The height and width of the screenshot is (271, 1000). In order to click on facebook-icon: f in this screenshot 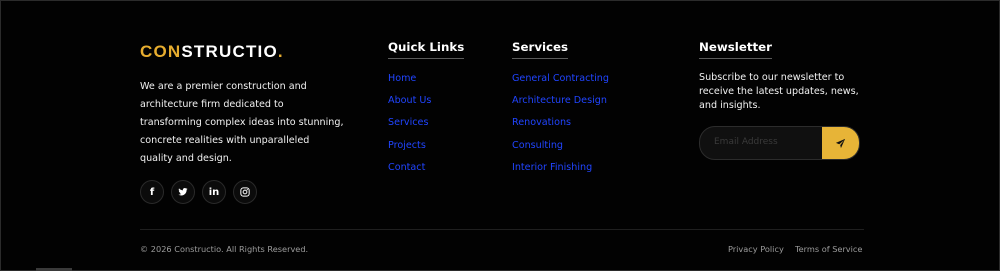, I will do `click(152, 192)`.